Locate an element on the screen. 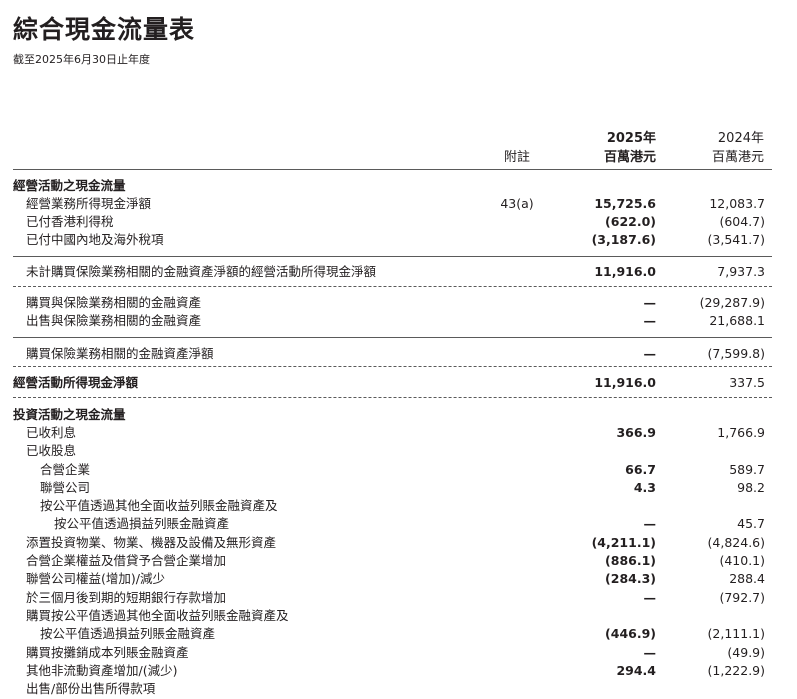  row-value-2024: (29,287.9) is located at coordinates (732, 302).